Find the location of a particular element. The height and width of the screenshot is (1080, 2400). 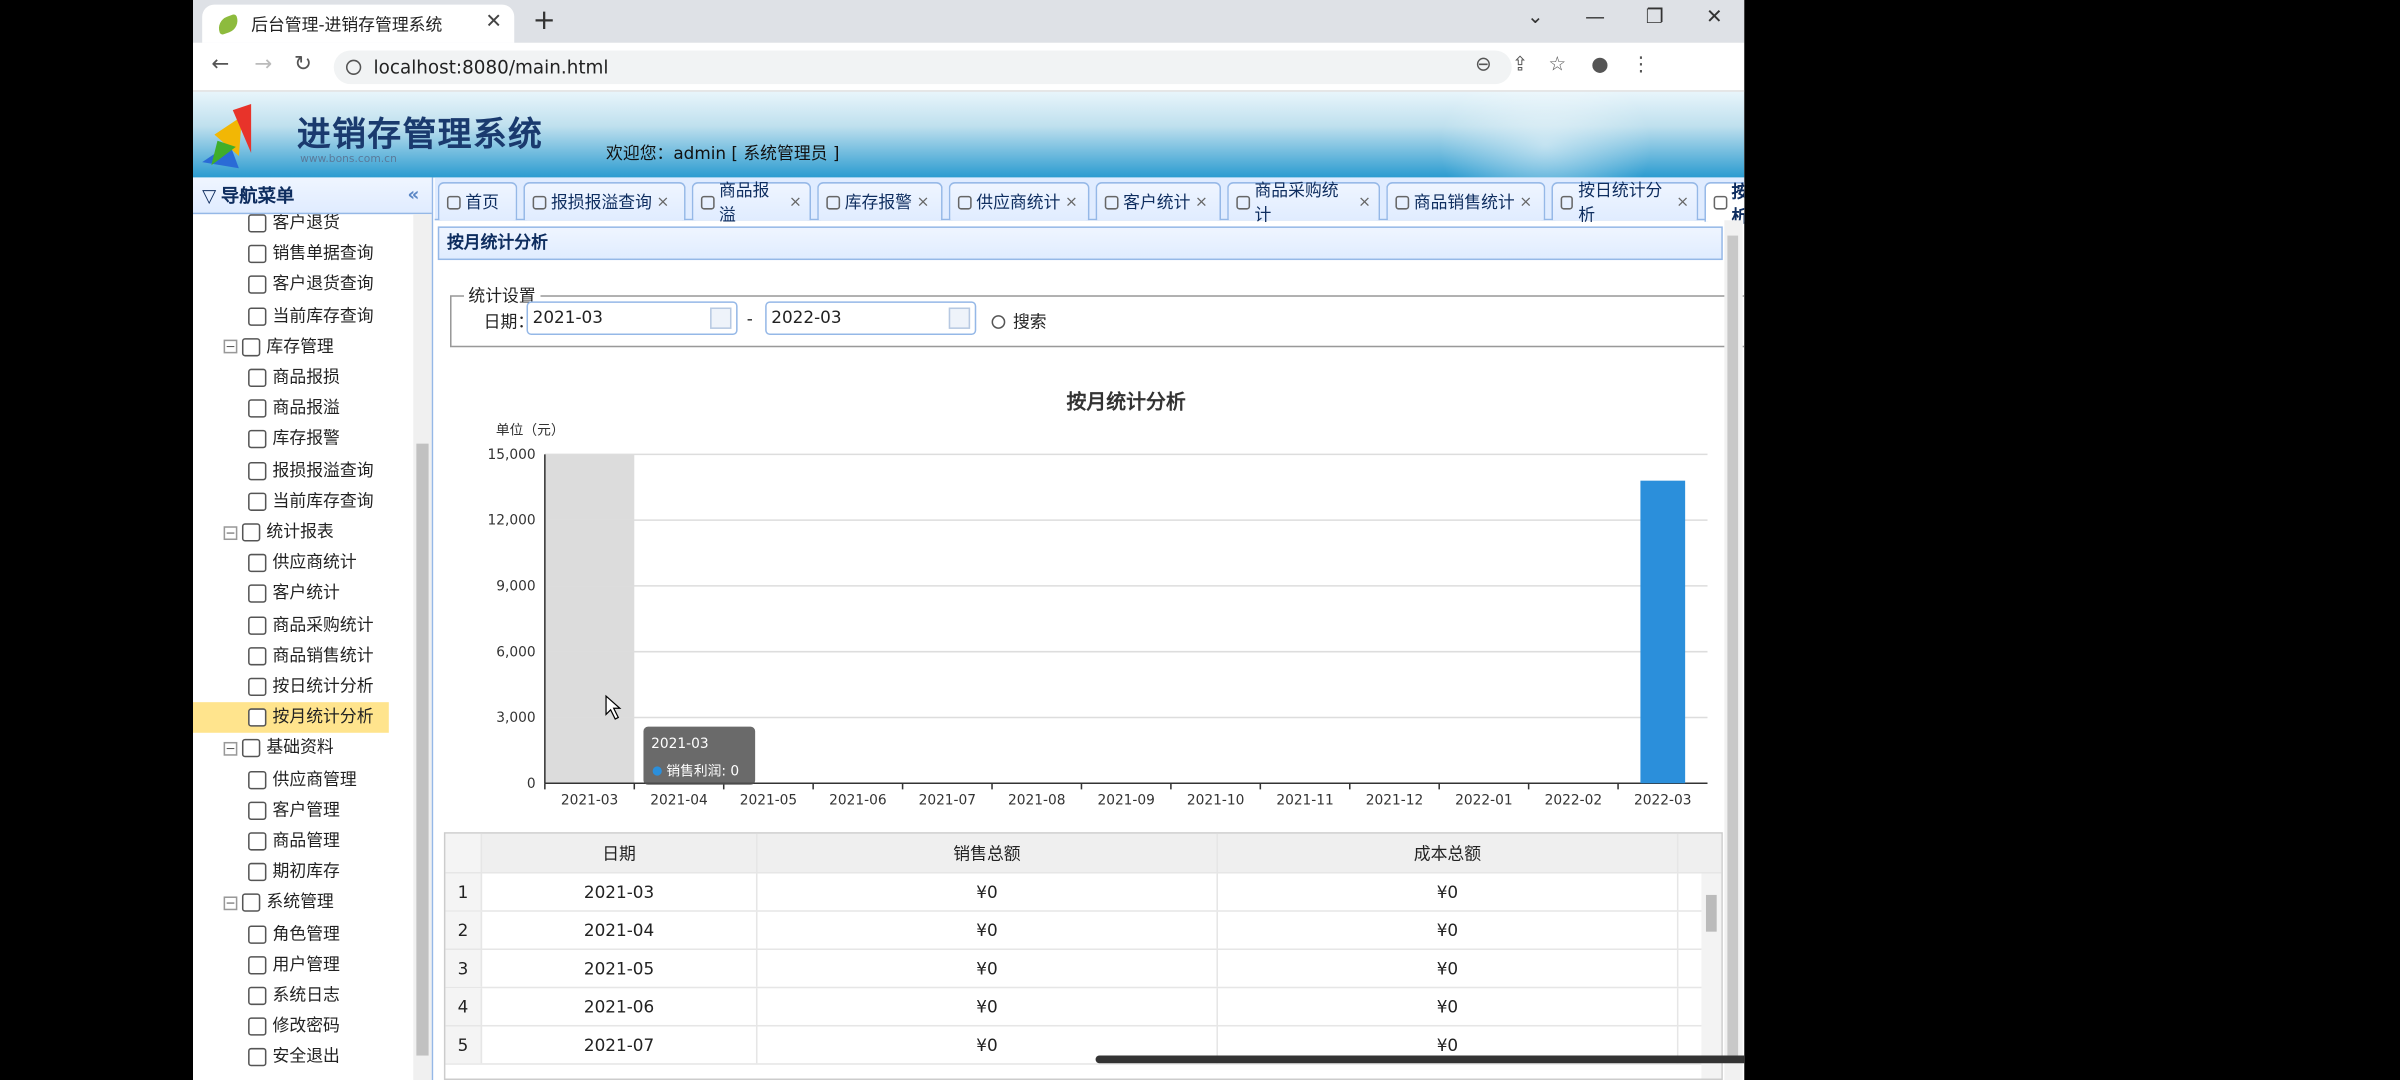

sidebar-item: 供应商统计 is located at coordinates (275, 563).